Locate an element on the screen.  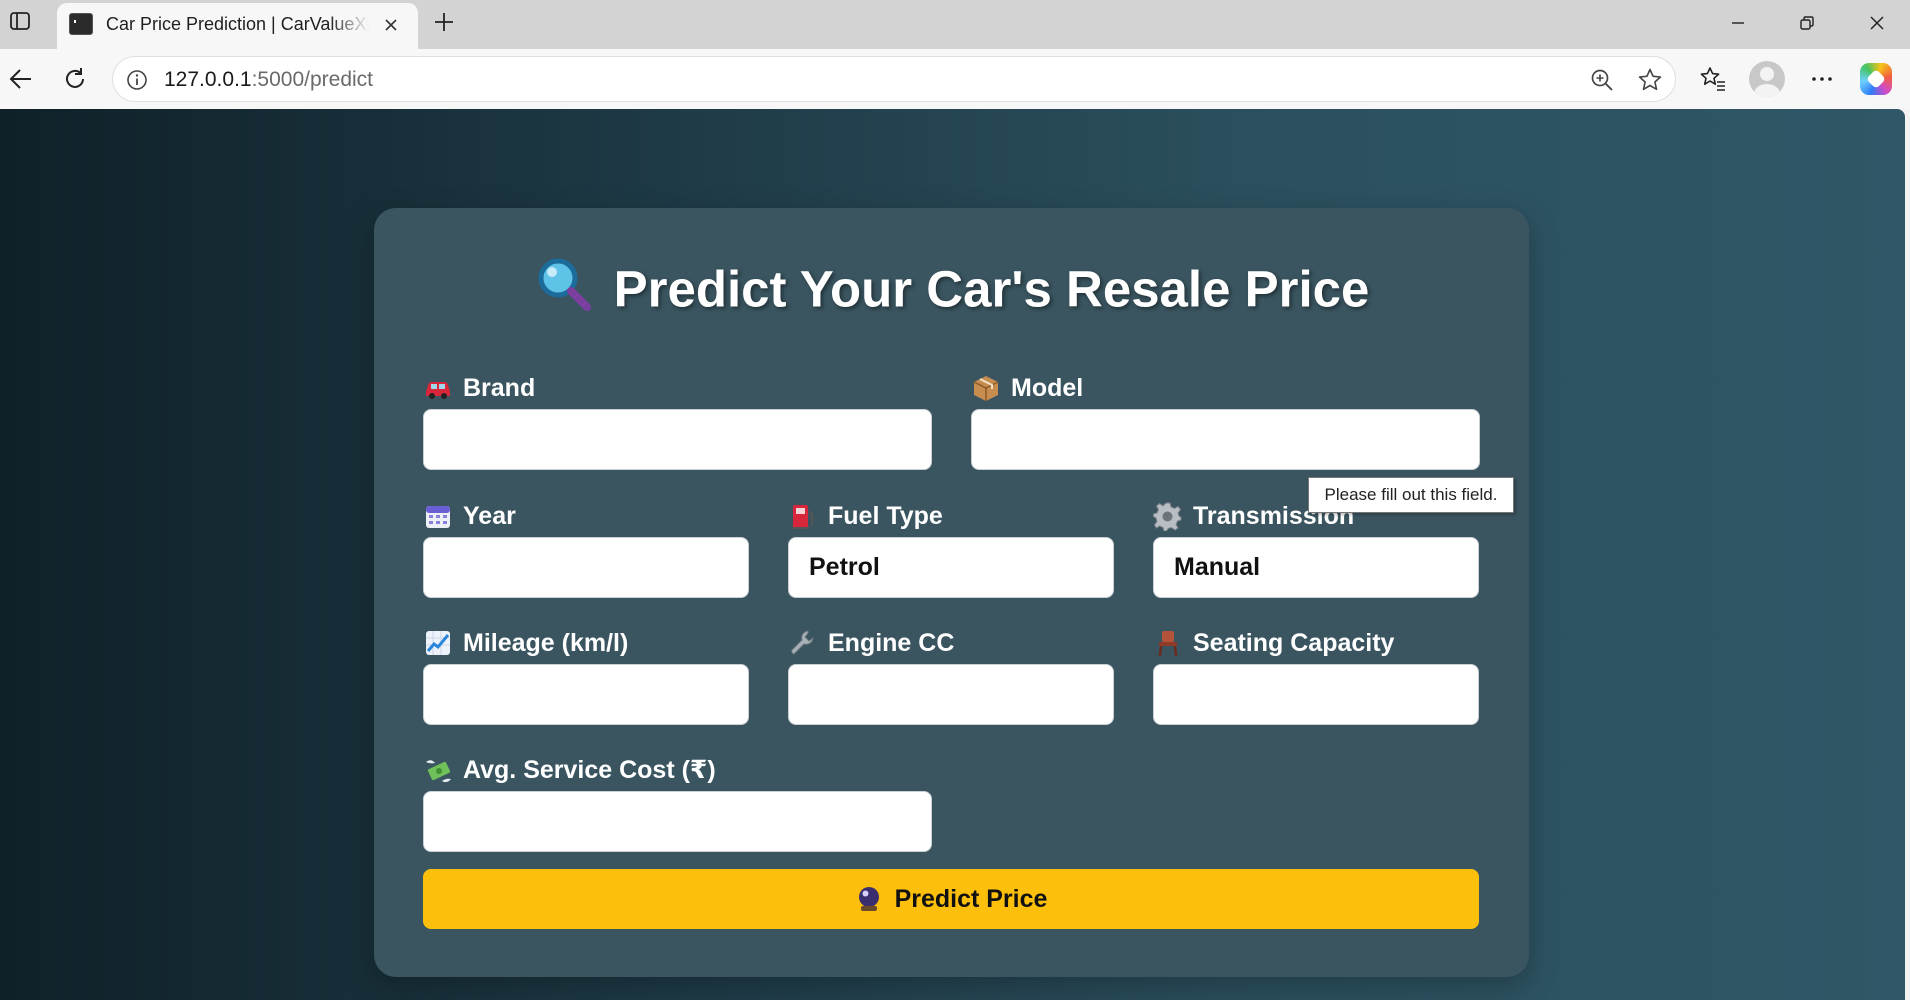
profile-avatar is located at coordinates (1767, 79).